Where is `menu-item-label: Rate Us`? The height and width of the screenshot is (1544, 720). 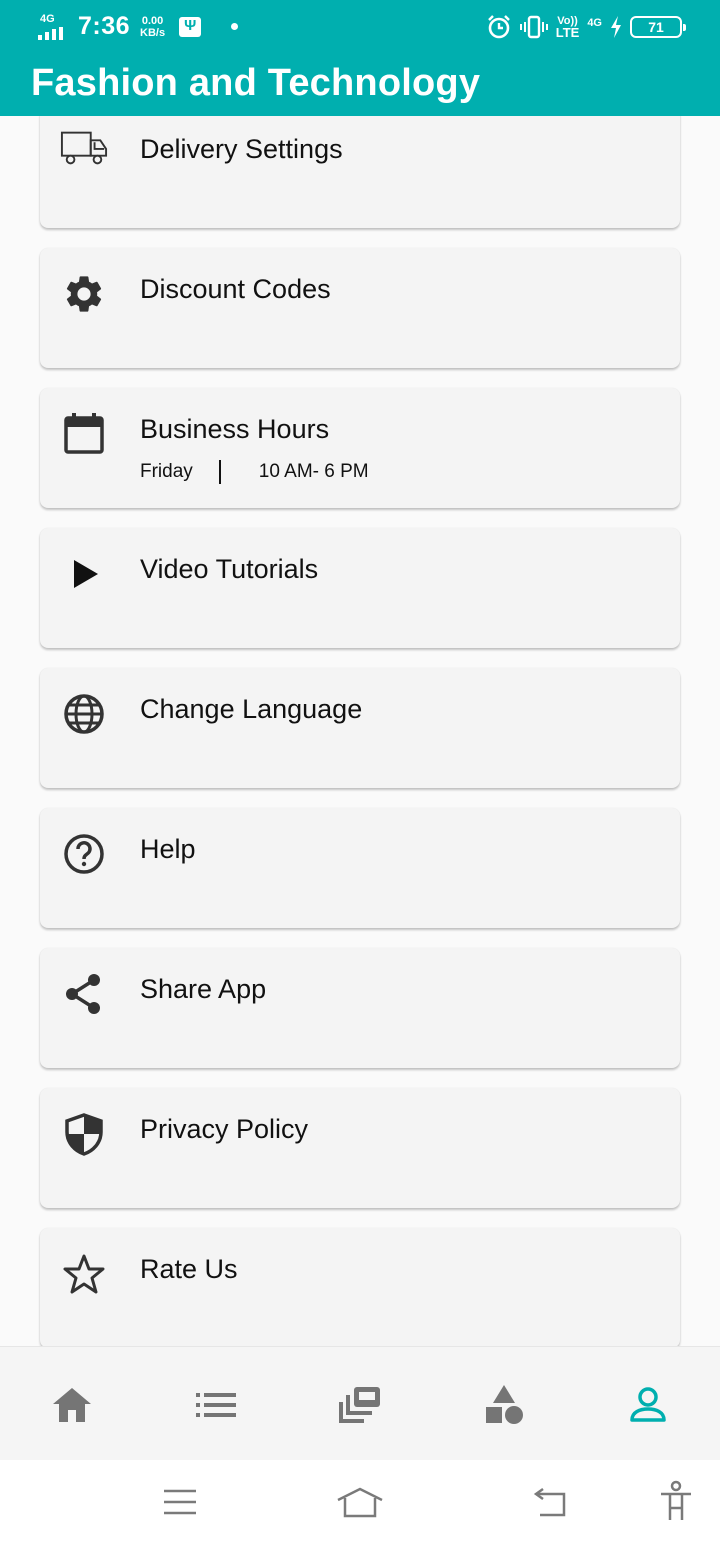 menu-item-label: Rate Us is located at coordinates (189, 1269).